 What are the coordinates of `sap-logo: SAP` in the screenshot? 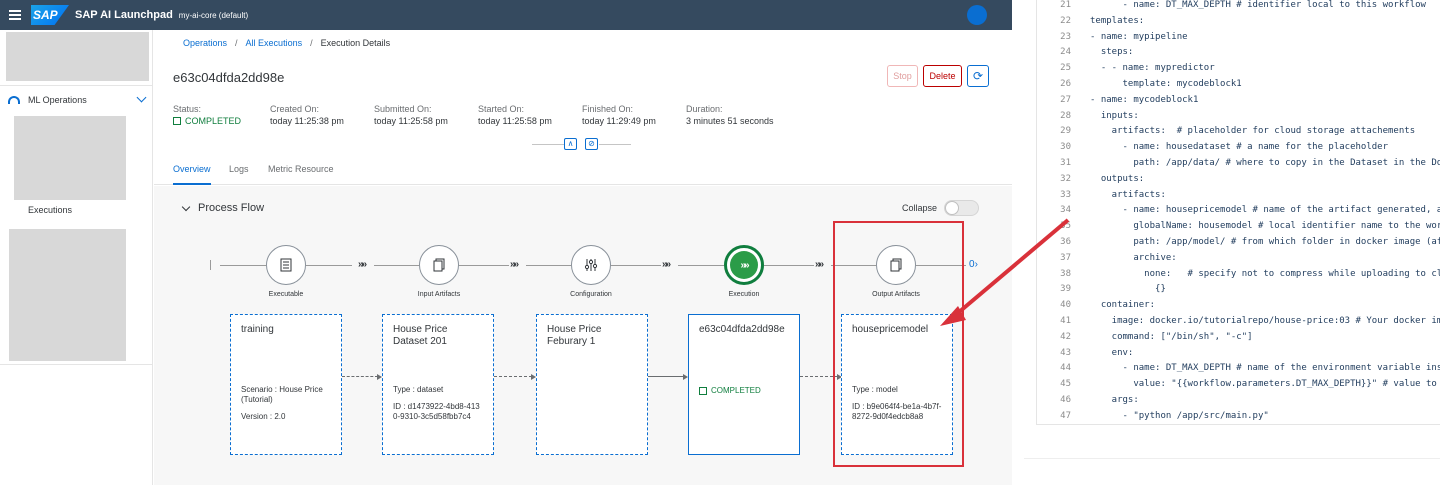 It's located at (50, 15).